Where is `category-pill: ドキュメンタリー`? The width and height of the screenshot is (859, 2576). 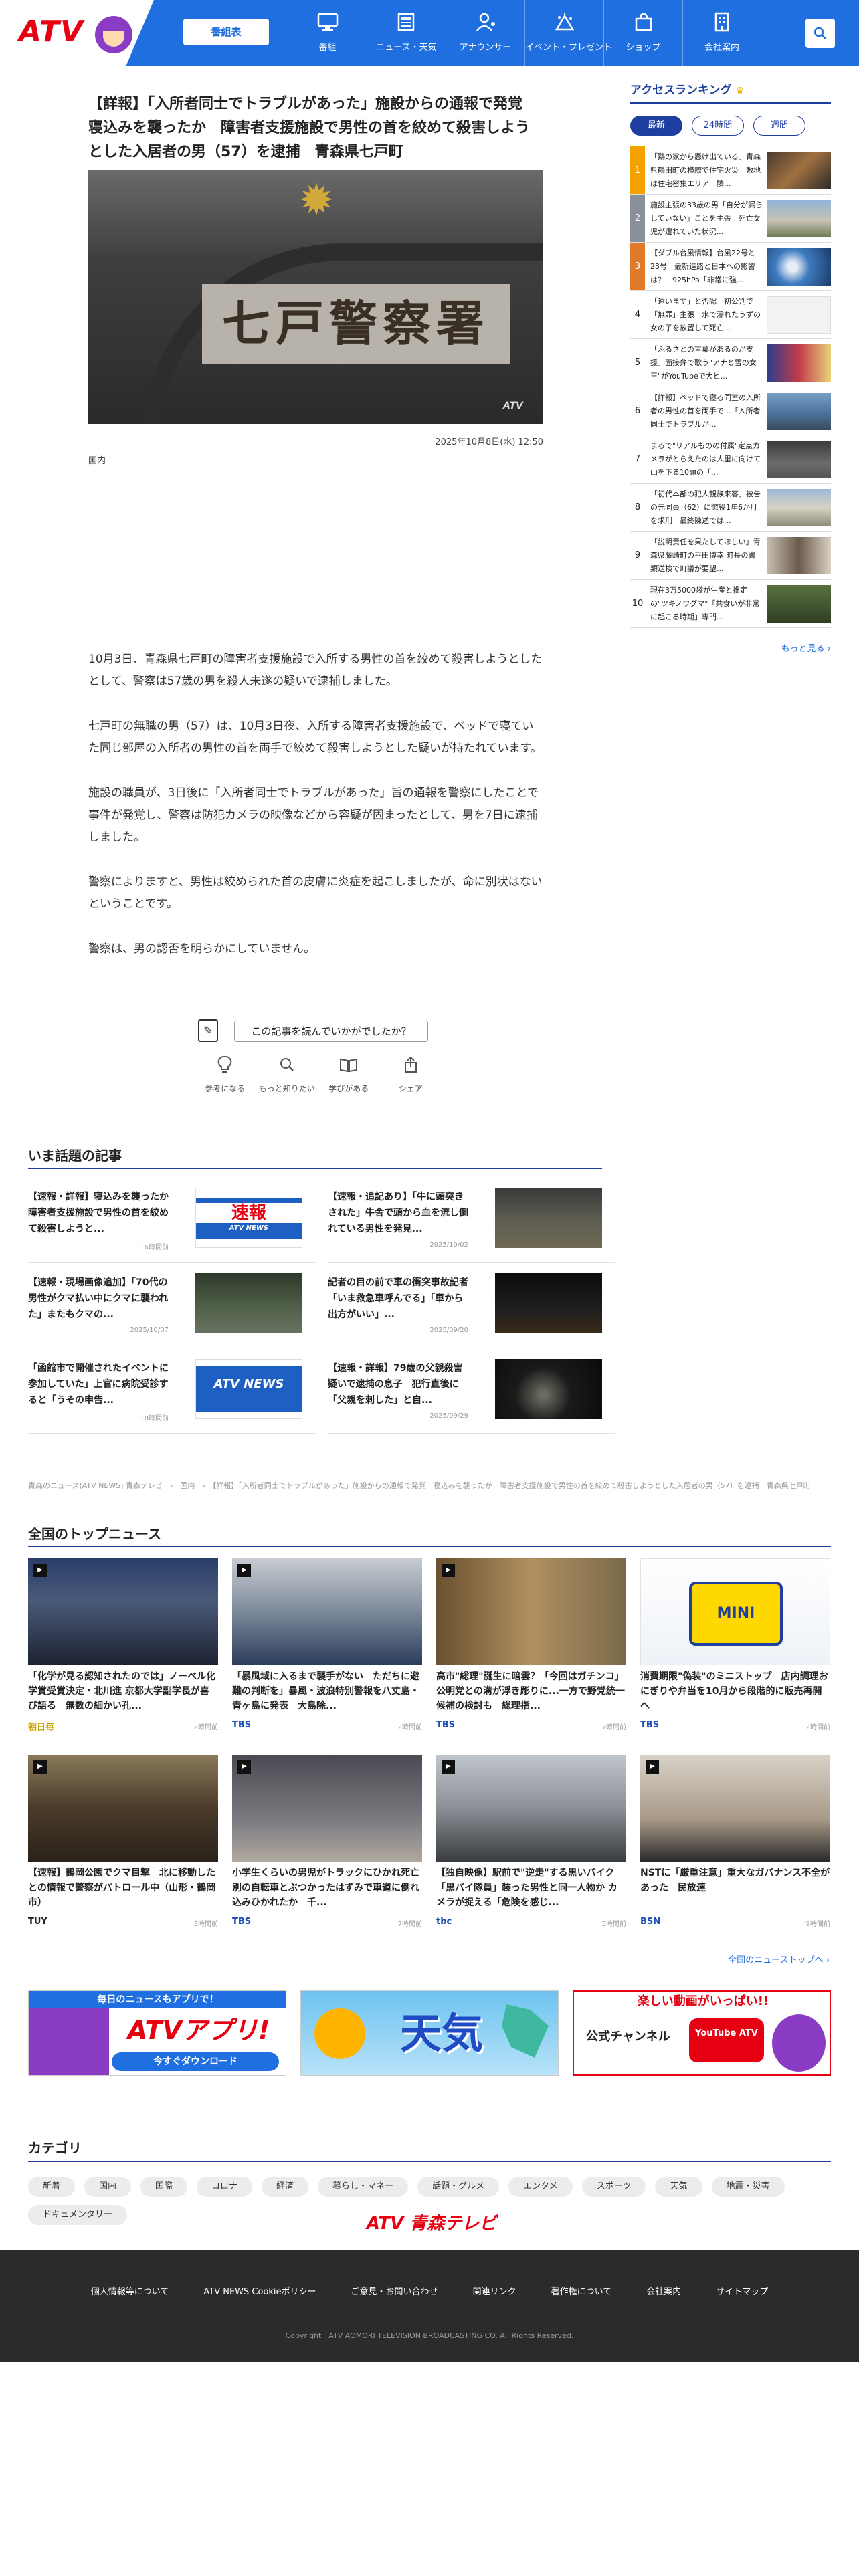 category-pill: ドキュメンタリー is located at coordinates (78, 2215).